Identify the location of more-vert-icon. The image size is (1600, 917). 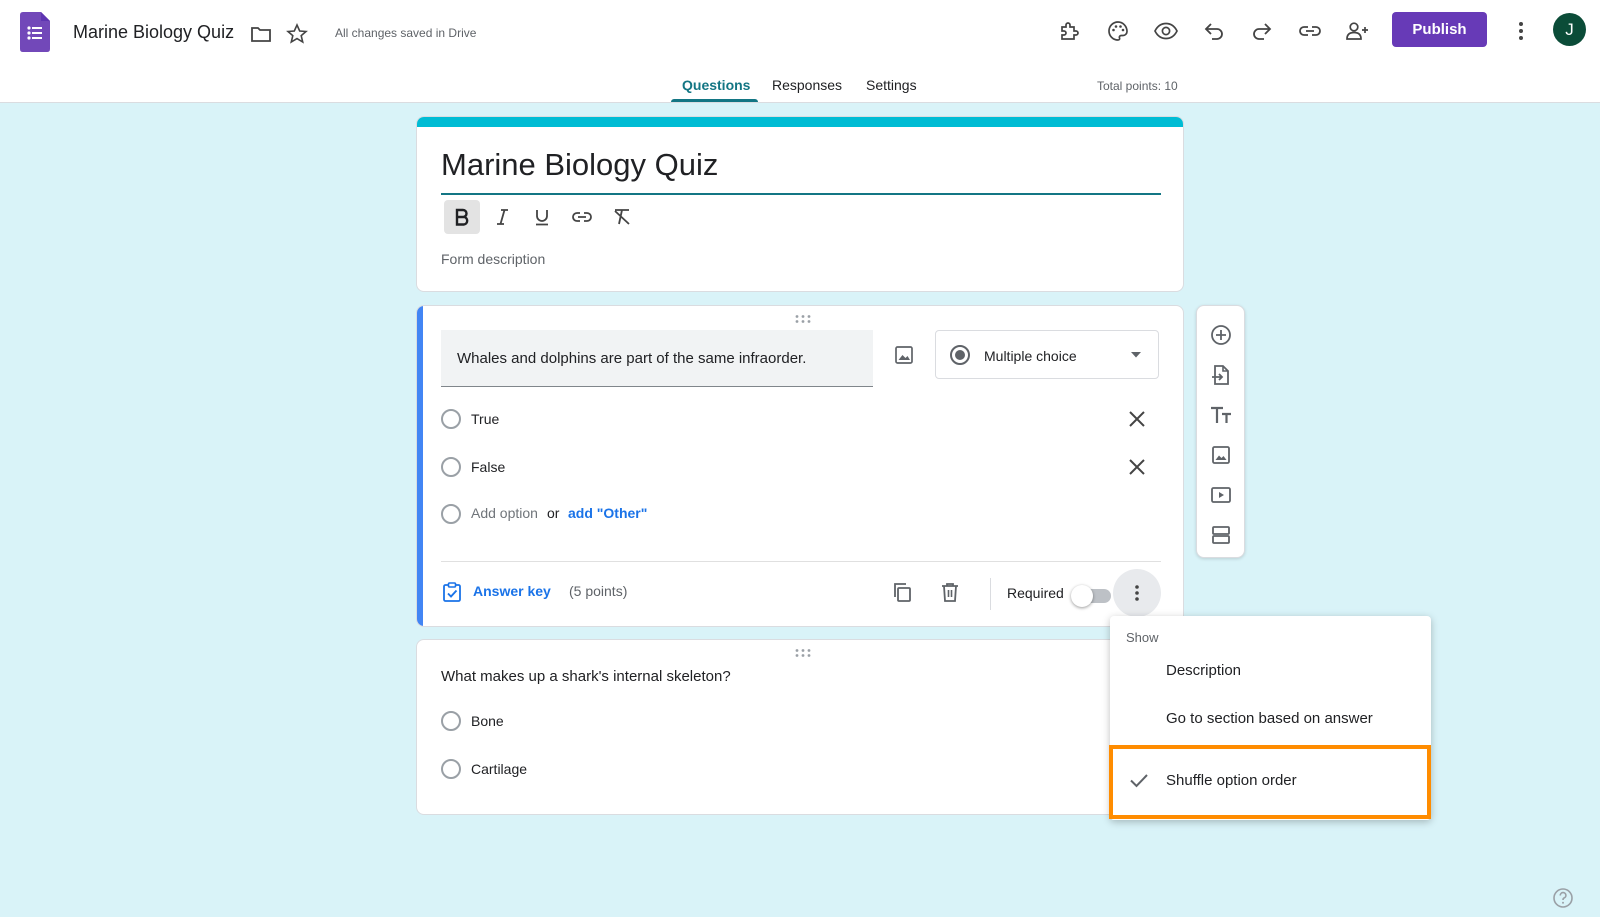
(1137, 593).